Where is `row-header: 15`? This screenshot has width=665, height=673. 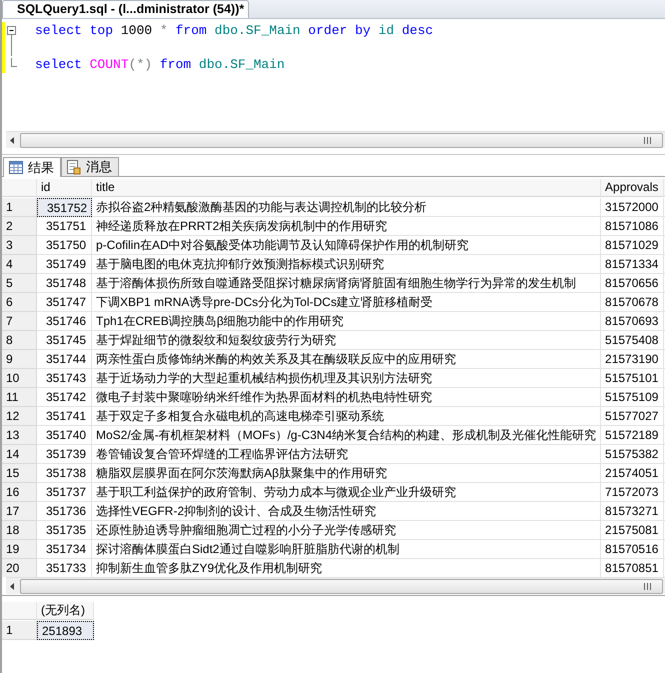 row-header: 15 is located at coordinates (19, 473).